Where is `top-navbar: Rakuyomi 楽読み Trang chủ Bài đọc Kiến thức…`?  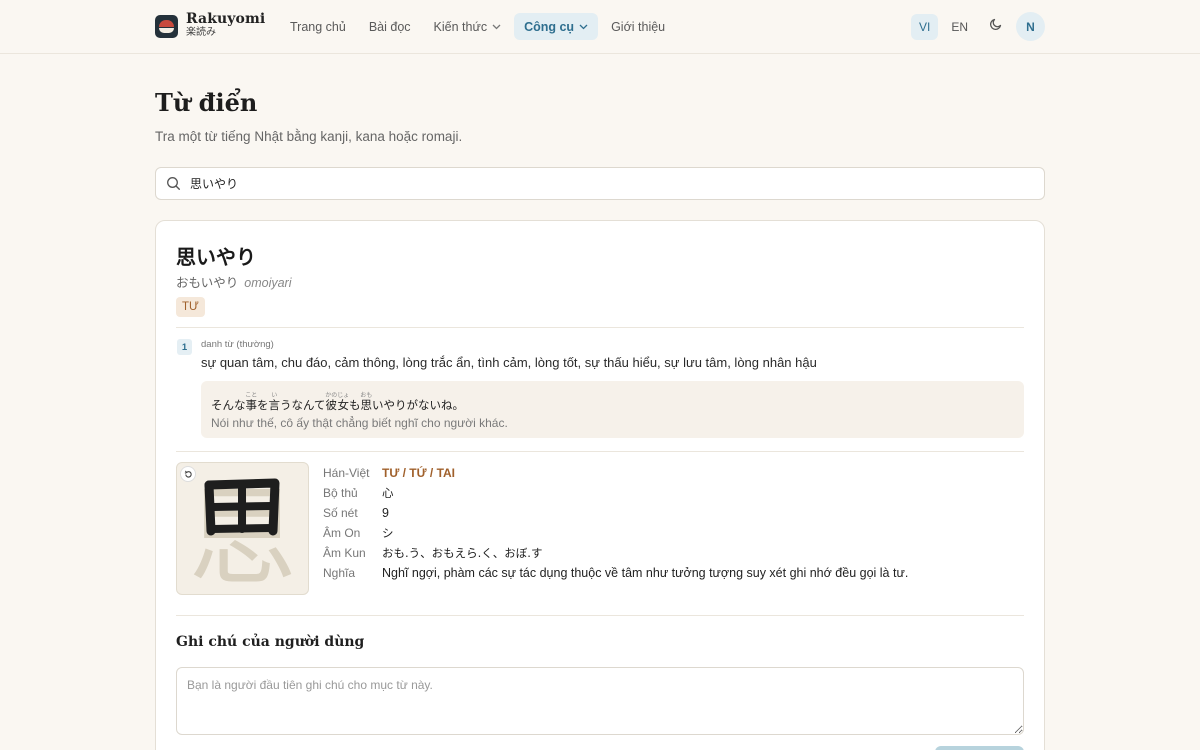
top-navbar: Rakuyomi 楽読み Trang chủ Bài đọc Kiến thức… is located at coordinates (600, 27).